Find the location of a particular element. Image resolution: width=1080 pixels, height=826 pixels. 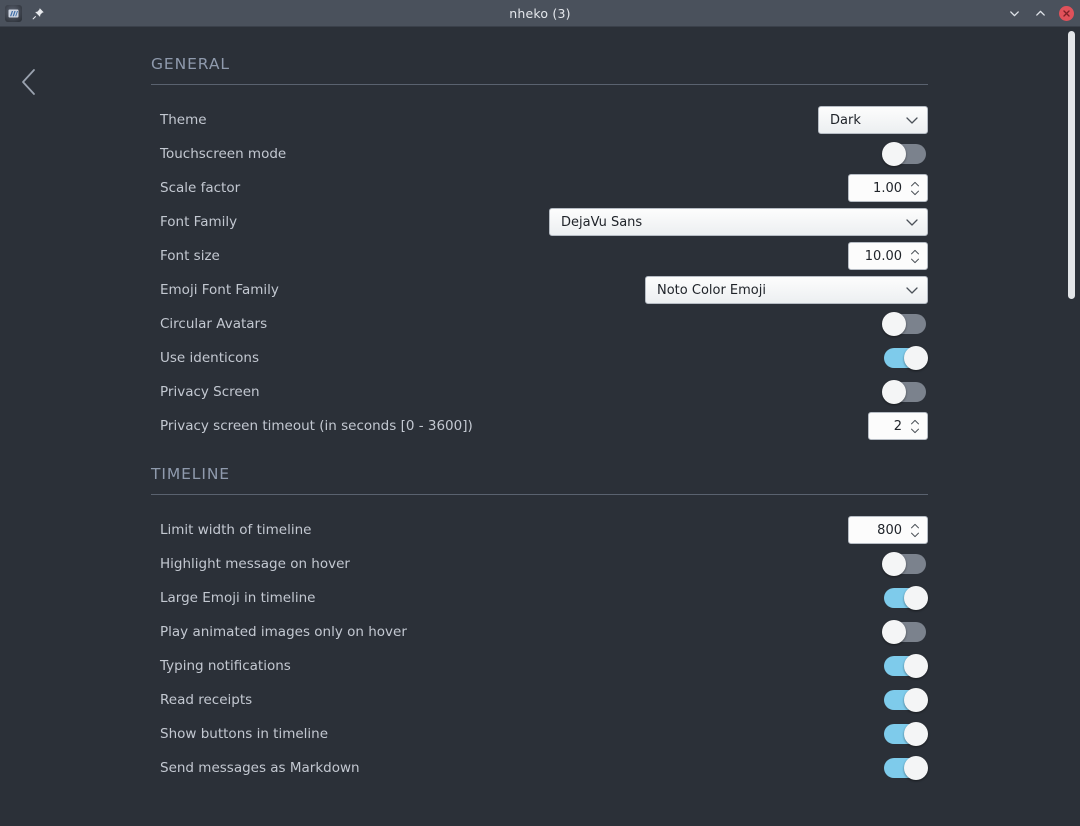

setting-label: Read receipts is located at coordinates (206, 700).